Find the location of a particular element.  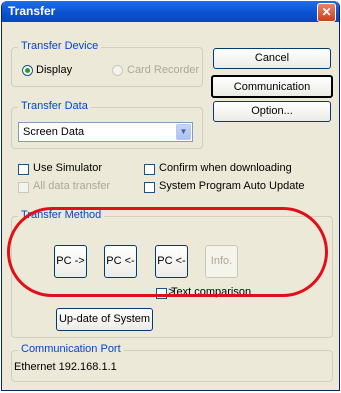

transfer-device-label: Transfer Device is located at coordinates (60, 46).